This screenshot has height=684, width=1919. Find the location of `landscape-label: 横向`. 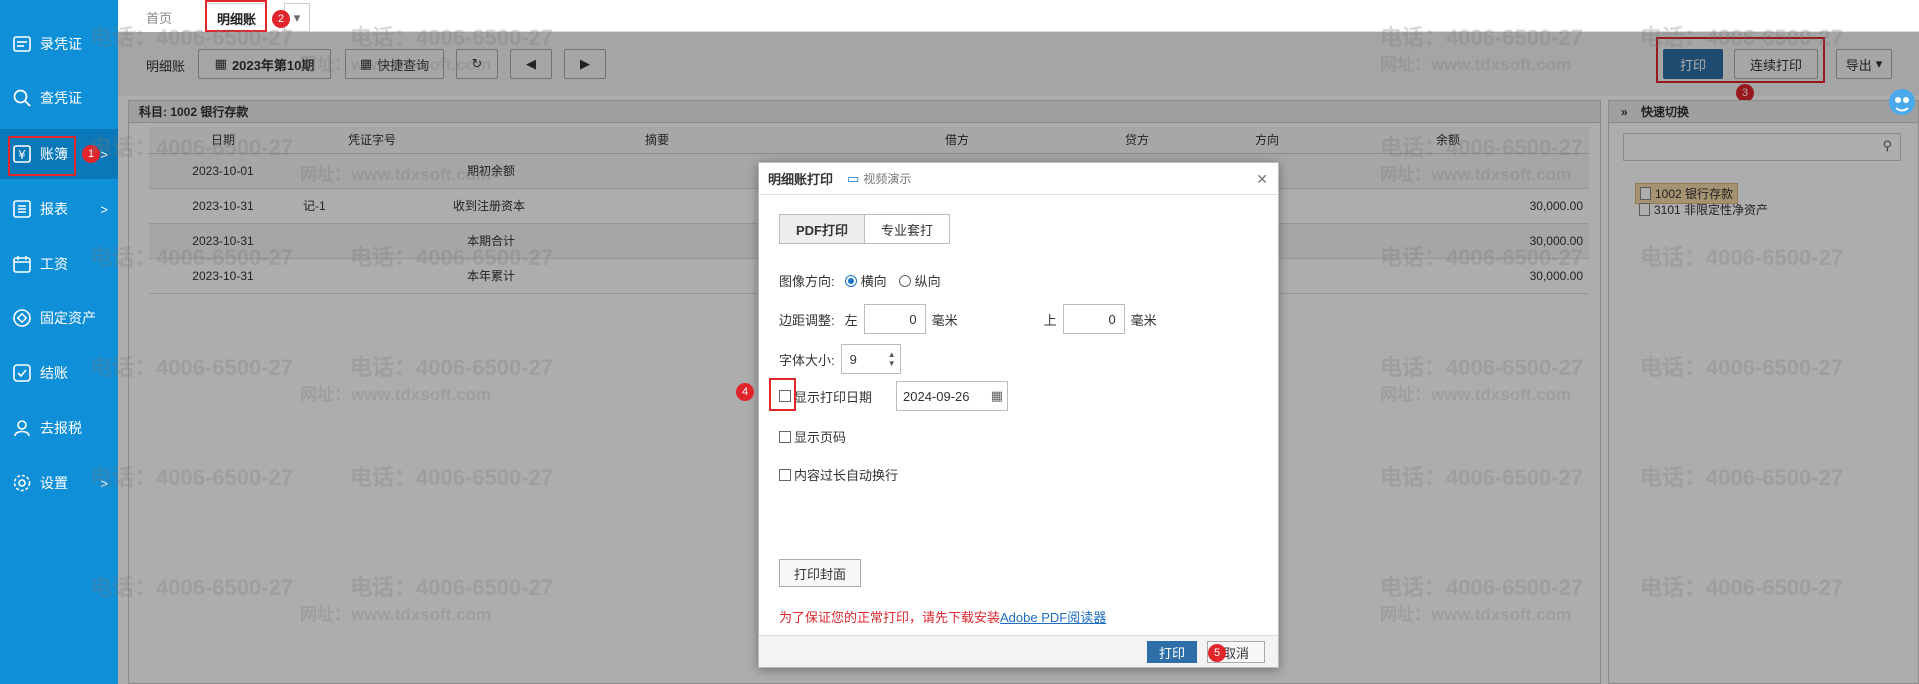

landscape-label: 横向 is located at coordinates (873, 281).